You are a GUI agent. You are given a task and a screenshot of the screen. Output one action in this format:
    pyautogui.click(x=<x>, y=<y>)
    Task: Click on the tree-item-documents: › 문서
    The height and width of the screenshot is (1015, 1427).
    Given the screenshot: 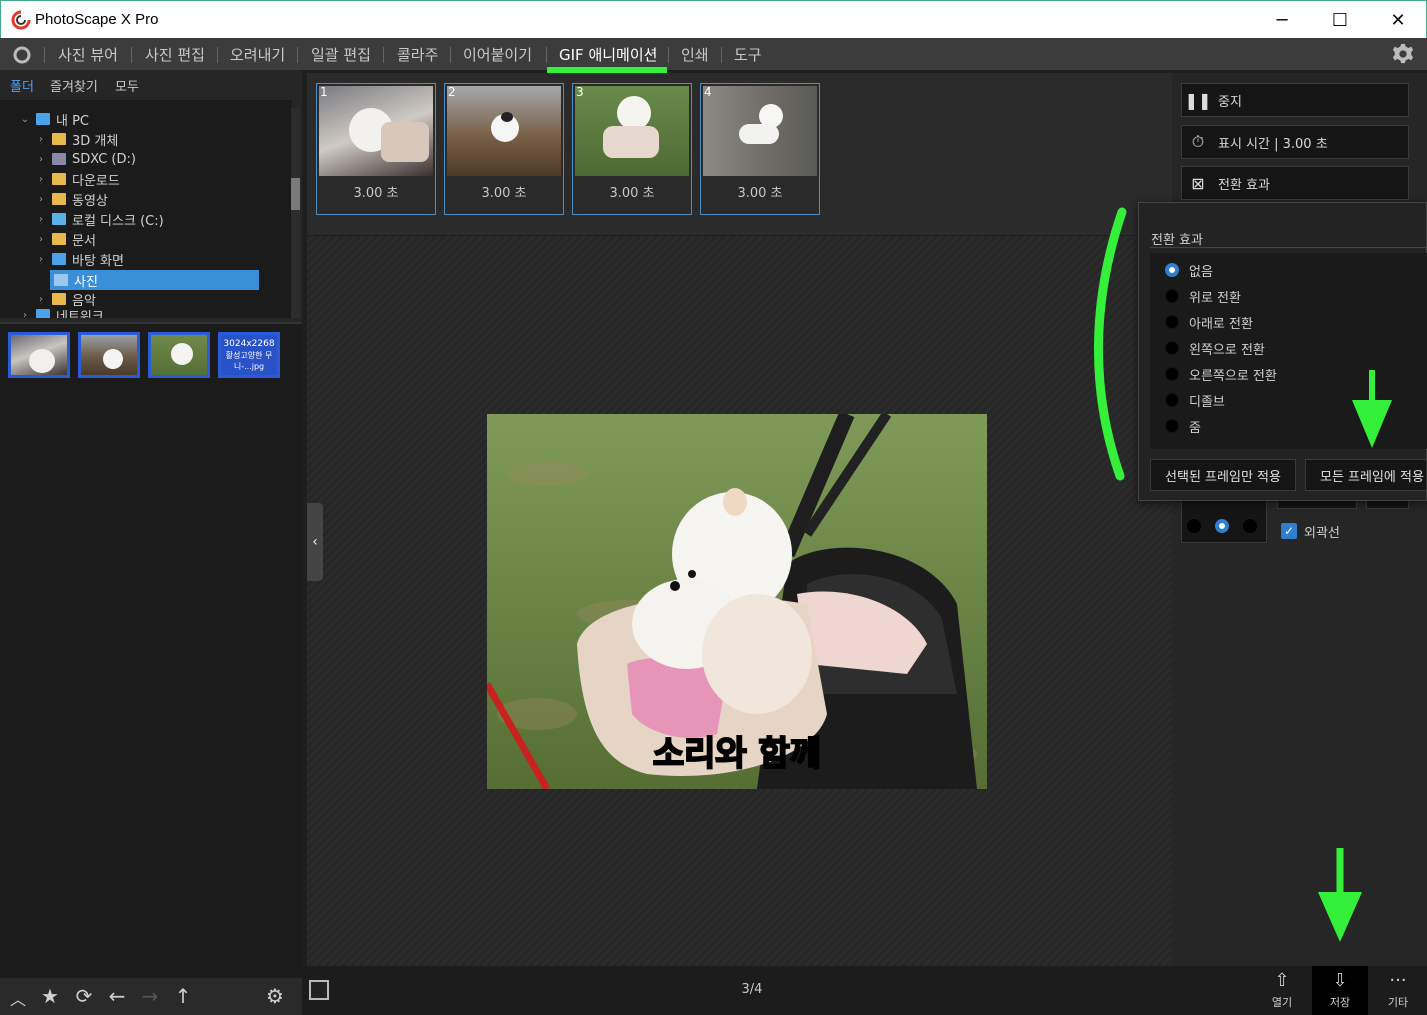 What is the action you would take?
    pyautogui.click(x=65, y=239)
    